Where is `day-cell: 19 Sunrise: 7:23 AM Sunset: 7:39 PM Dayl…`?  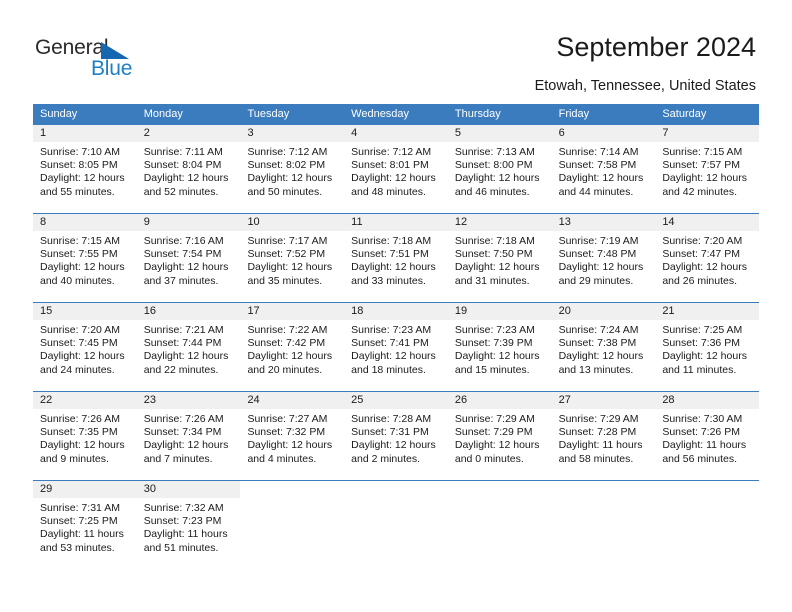 day-cell: 19 Sunrise: 7:23 AM Sunset: 7:39 PM Dayl… is located at coordinates (499, 347).